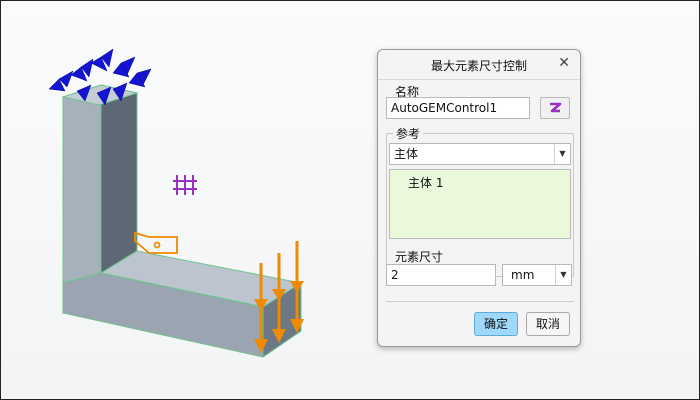 The width and height of the screenshot is (700, 400). Describe the element at coordinates (425, 182) in the screenshot. I see `list-item: 主体 1` at that location.